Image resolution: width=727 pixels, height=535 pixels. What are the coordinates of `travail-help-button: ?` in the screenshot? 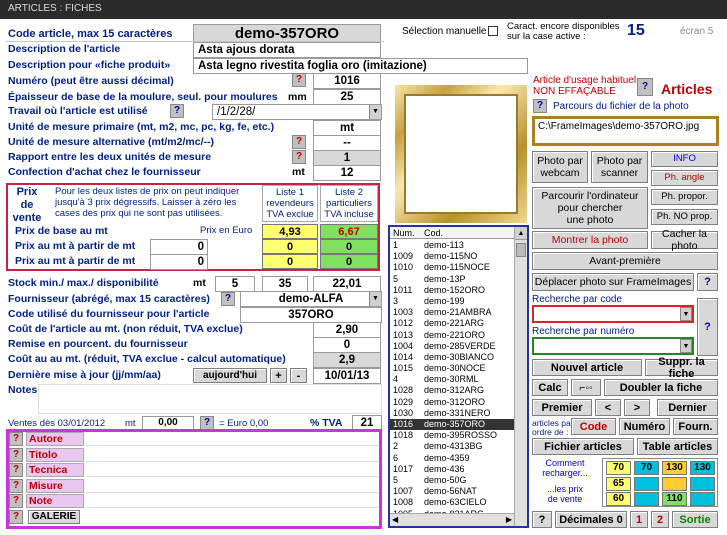 It's located at (177, 111).